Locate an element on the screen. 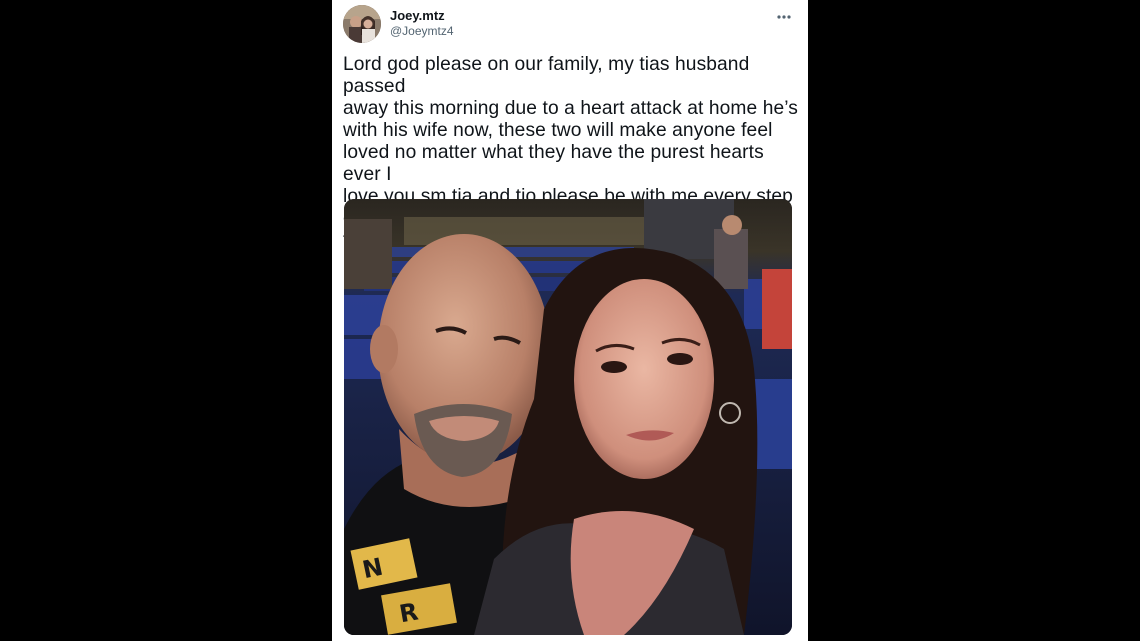 The height and width of the screenshot is (641, 1140). author-names: Joey.mtz @Joeymtz4 is located at coordinates (422, 23).